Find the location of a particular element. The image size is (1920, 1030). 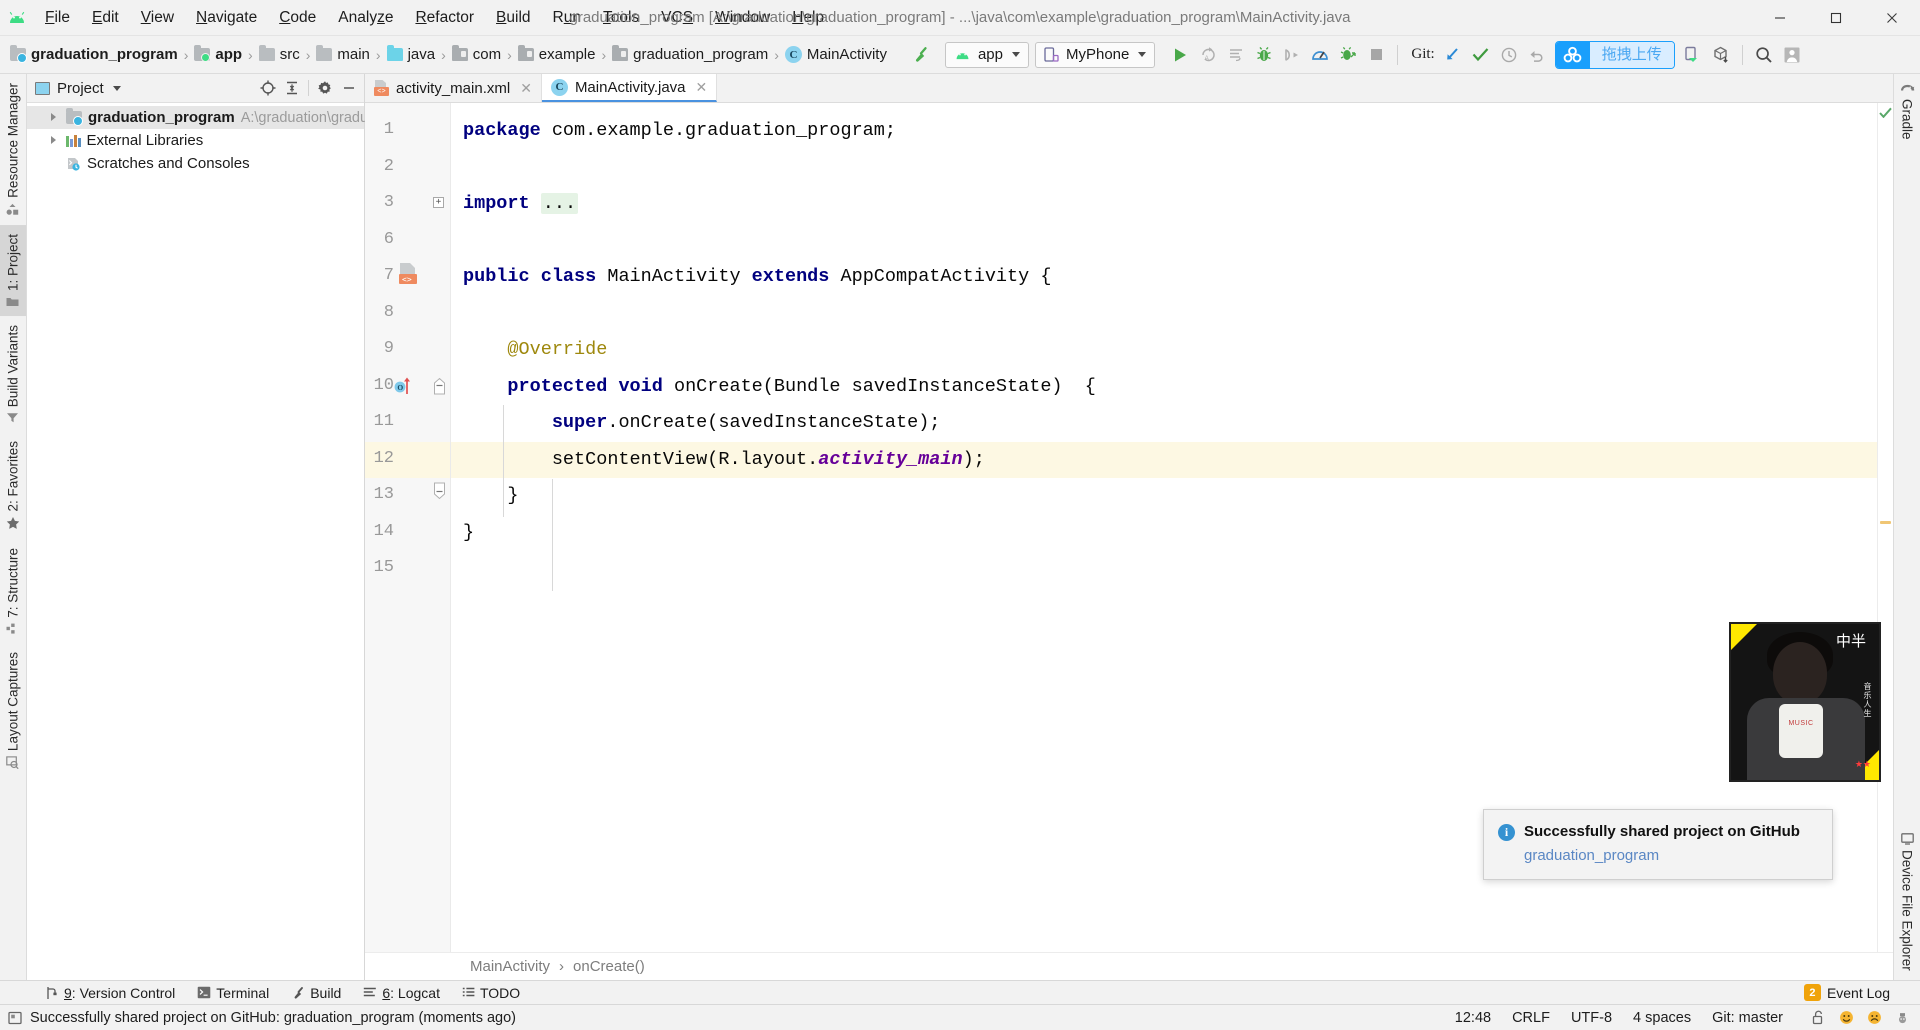

tool-window-logcat: 6: Logcat is located at coordinates (401, 993).